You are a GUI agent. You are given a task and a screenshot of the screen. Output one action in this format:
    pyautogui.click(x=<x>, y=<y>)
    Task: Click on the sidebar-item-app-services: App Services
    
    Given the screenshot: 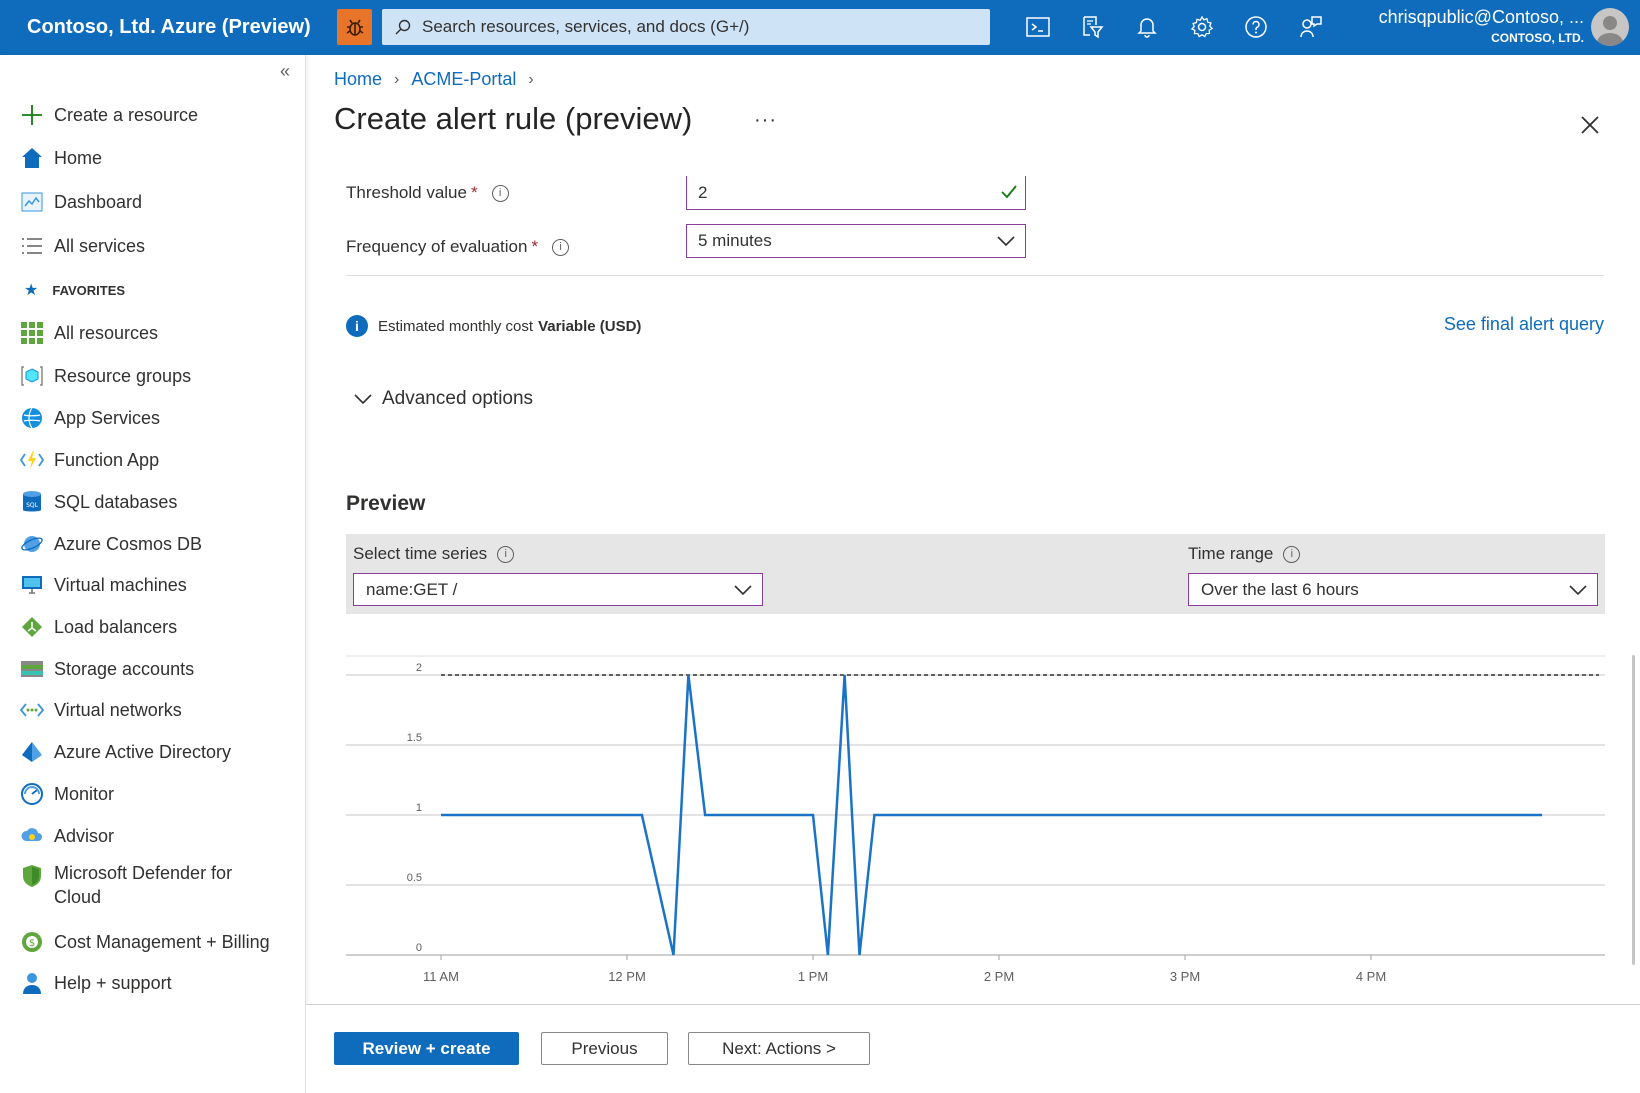 What is the action you would take?
    pyautogui.click(x=90, y=418)
    